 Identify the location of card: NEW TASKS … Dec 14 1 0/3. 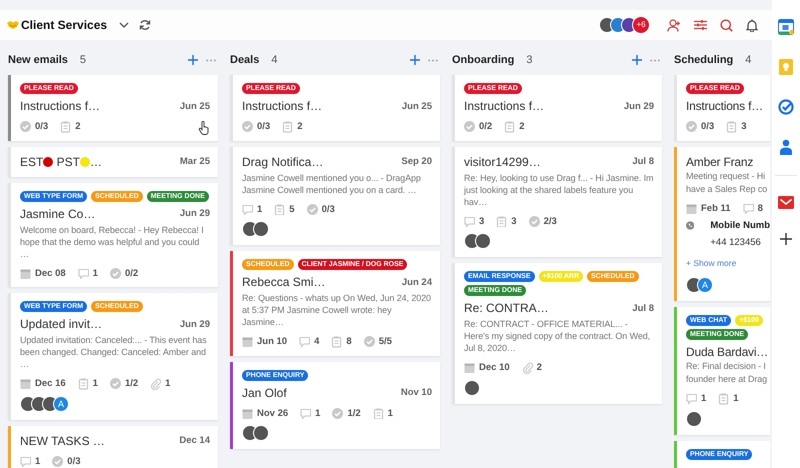
(113, 447).